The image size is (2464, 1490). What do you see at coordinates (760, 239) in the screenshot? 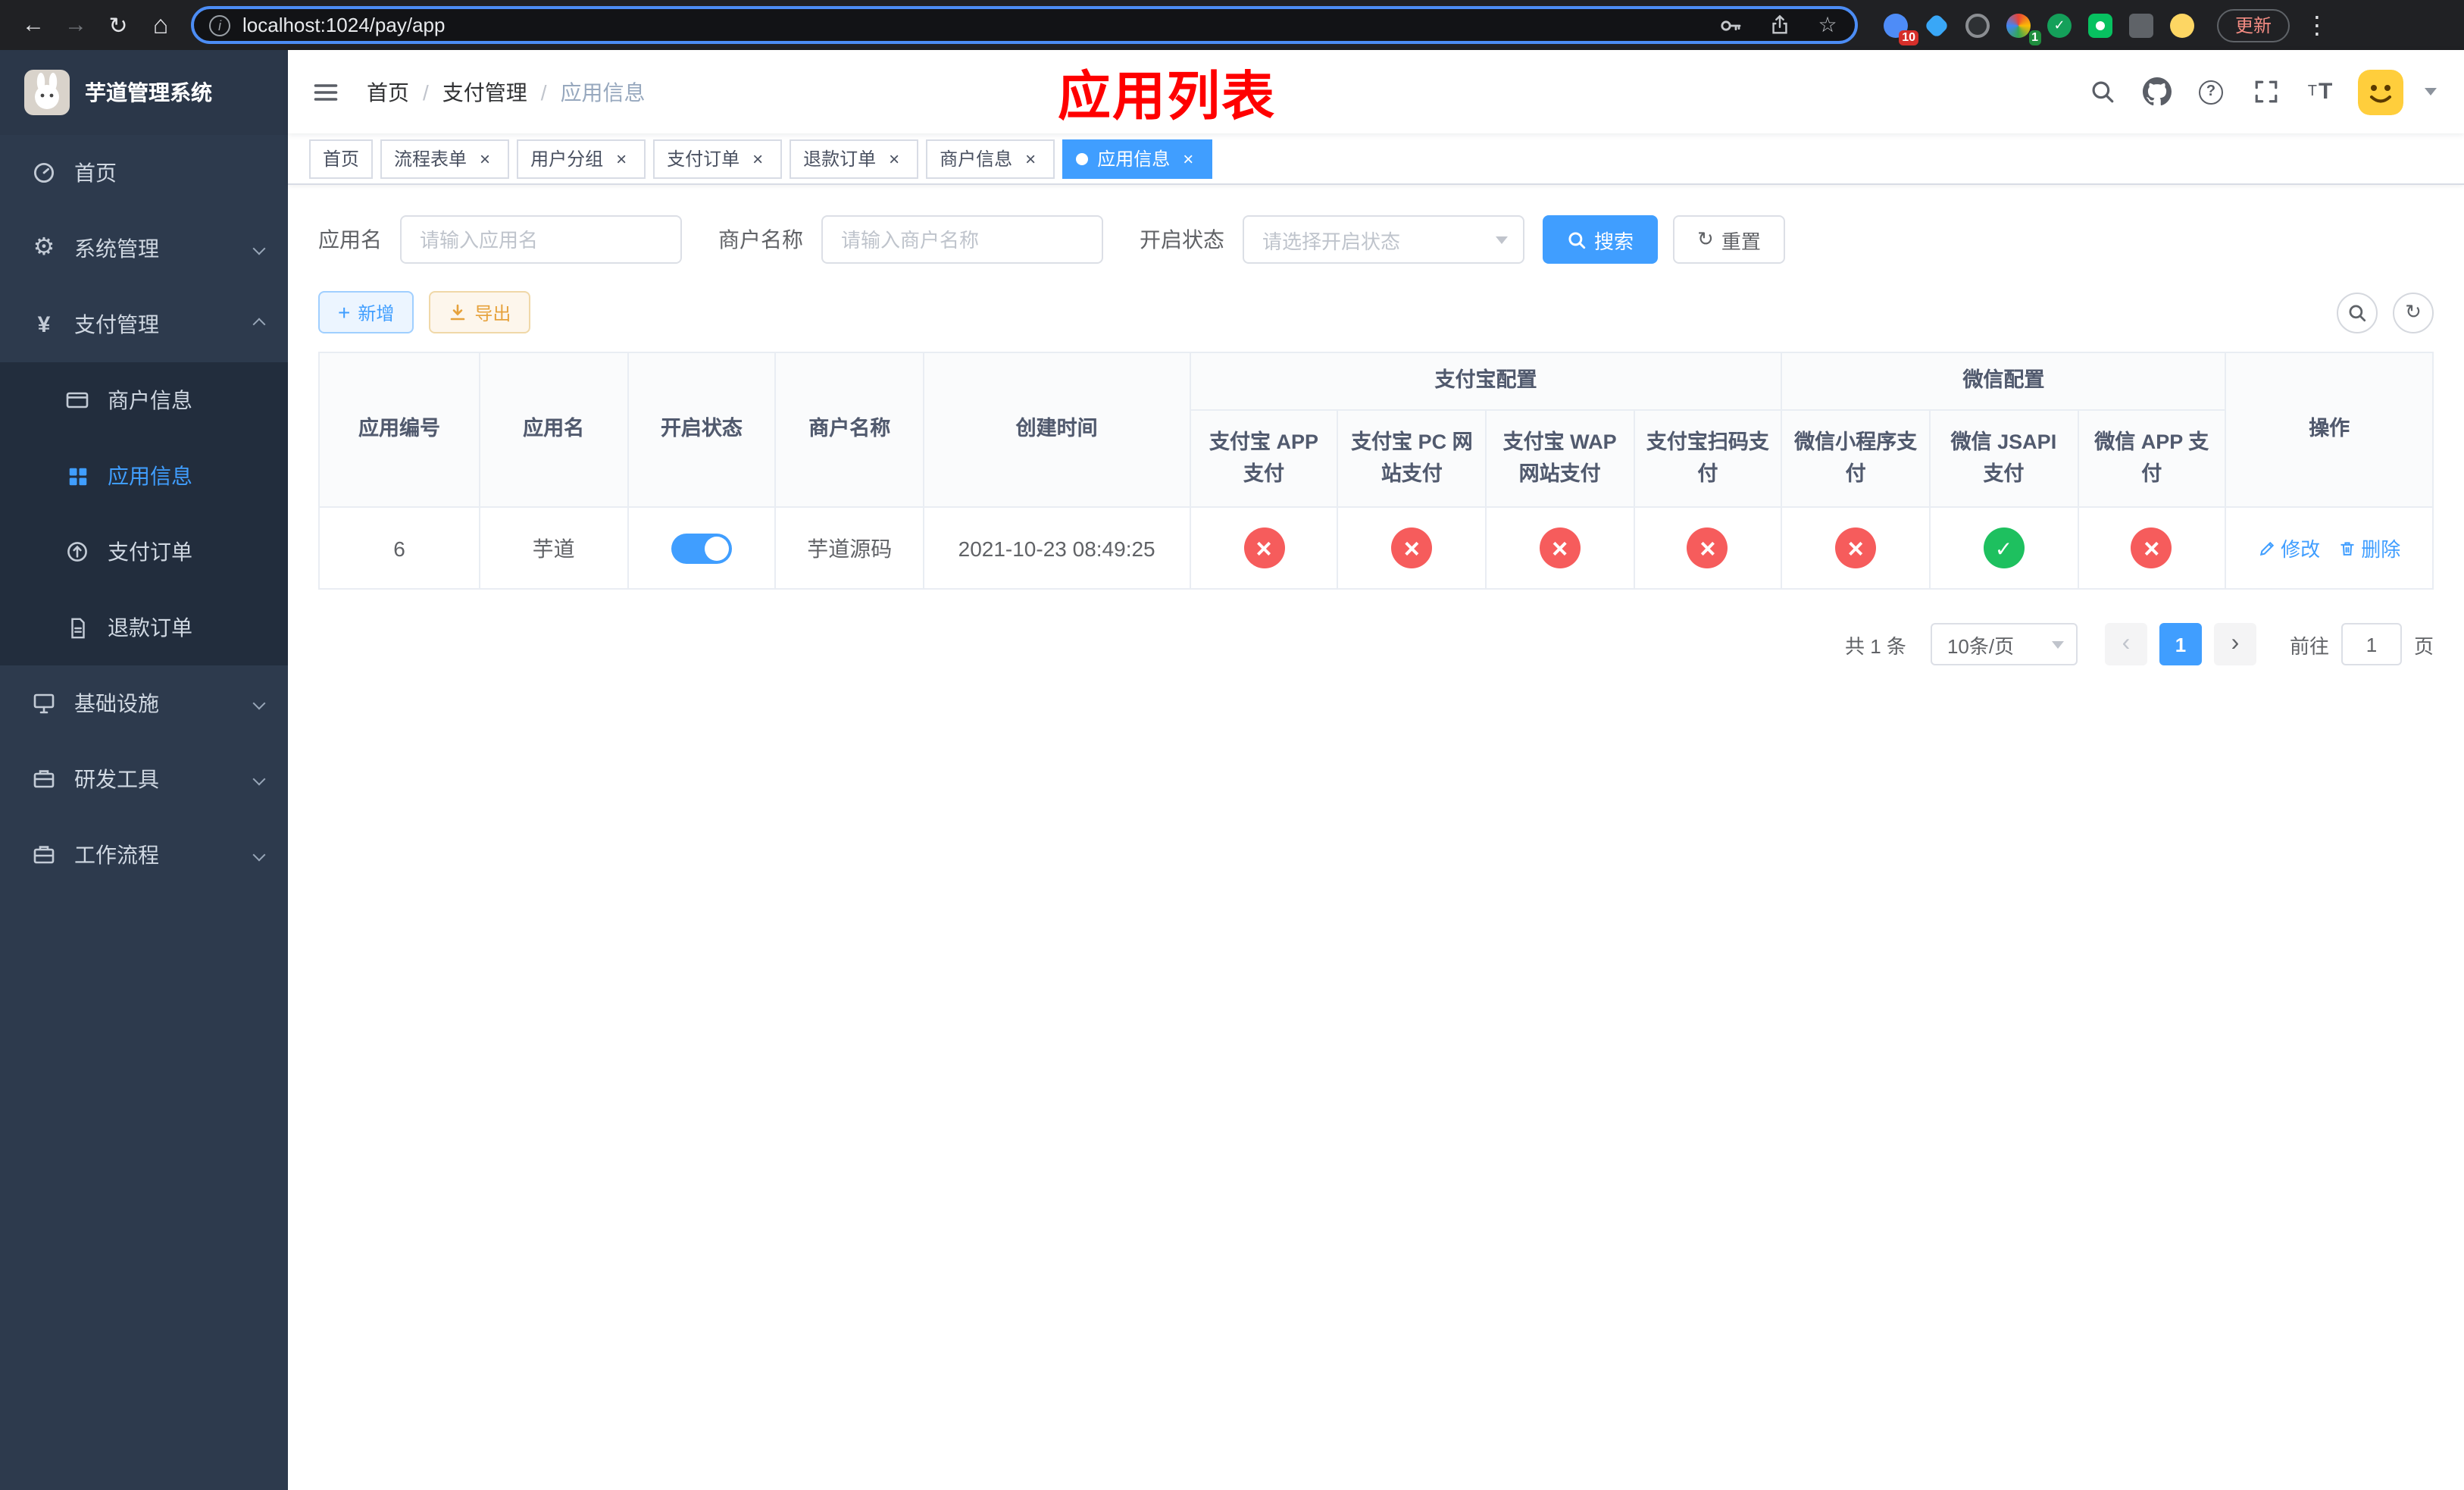
I see `merchant-name-label: 商户名称` at bounding box center [760, 239].